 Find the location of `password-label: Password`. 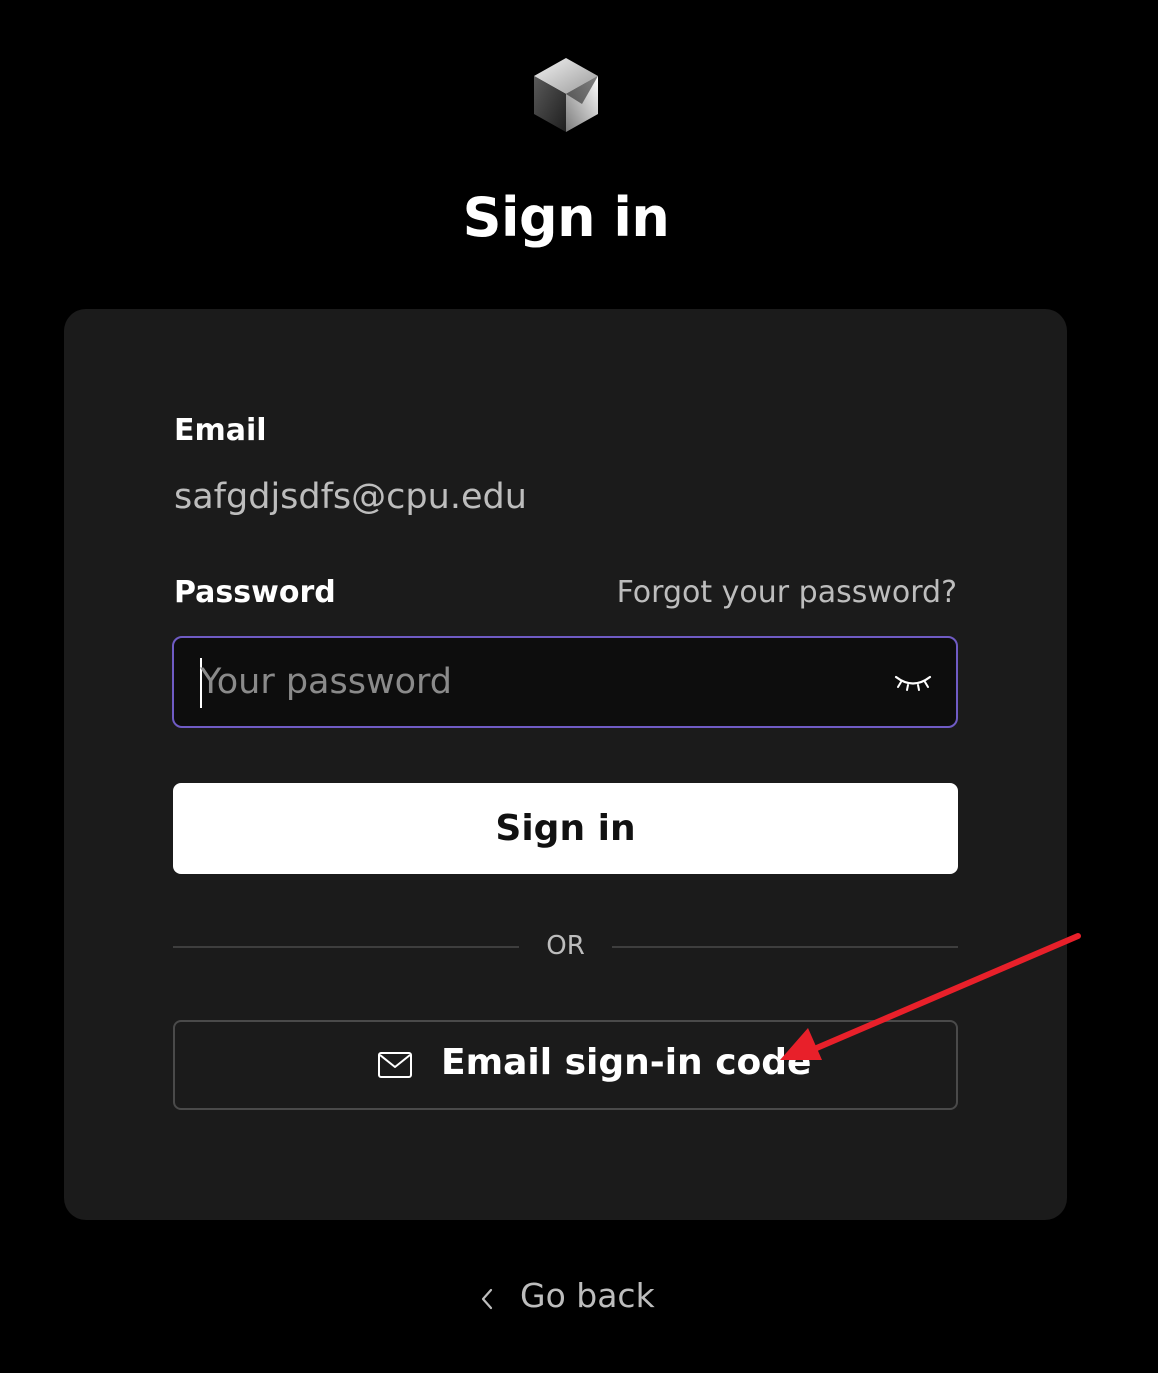

password-label: Password is located at coordinates (255, 592).